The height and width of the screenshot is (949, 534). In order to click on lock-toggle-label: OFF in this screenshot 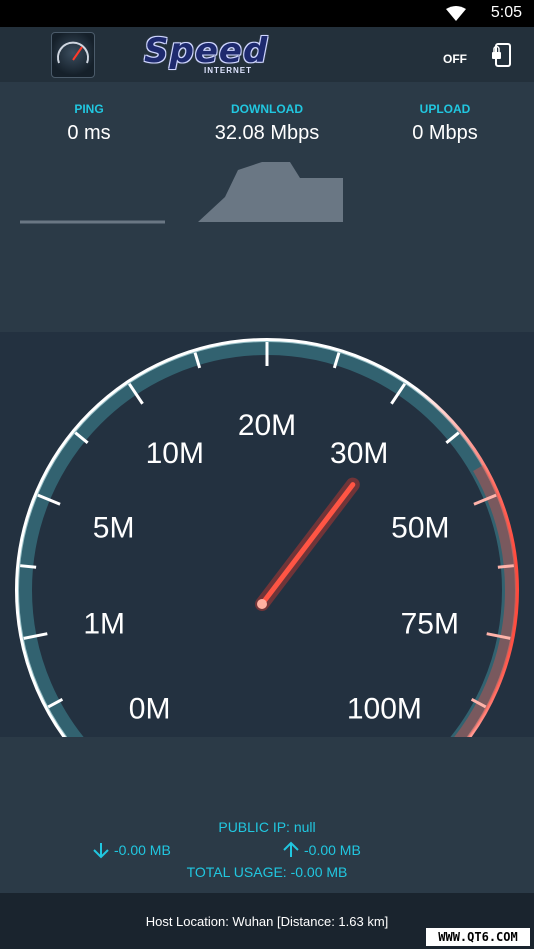, I will do `click(455, 59)`.